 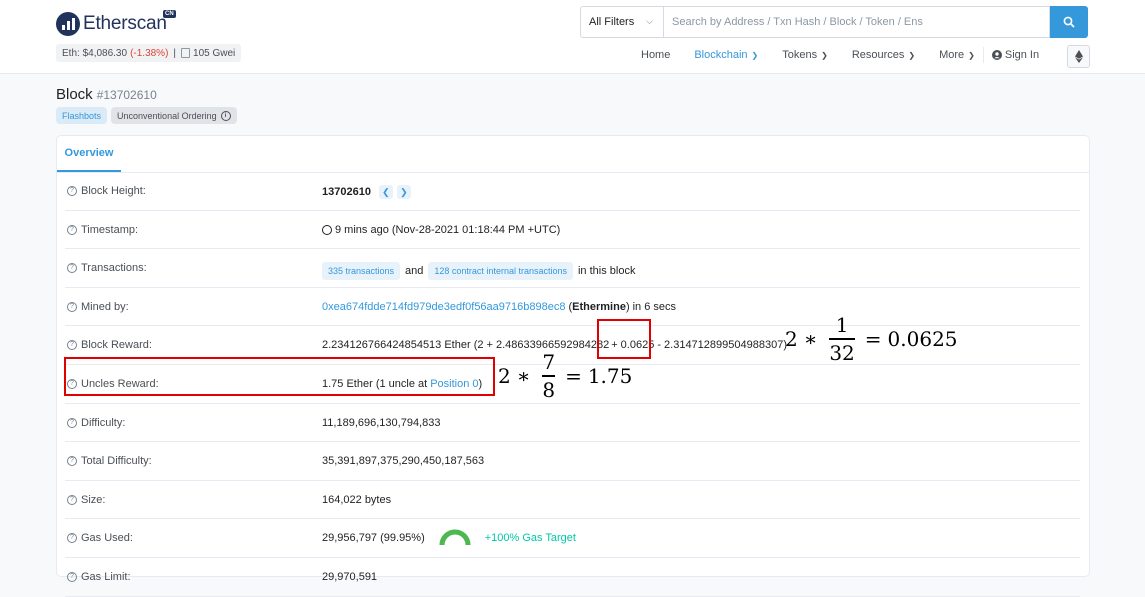 What do you see at coordinates (572, 423) in the screenshot?
I see `row-difficulty: ? Difficulty: 11,189,696,130,794,833` at bounding box center [572, 423].